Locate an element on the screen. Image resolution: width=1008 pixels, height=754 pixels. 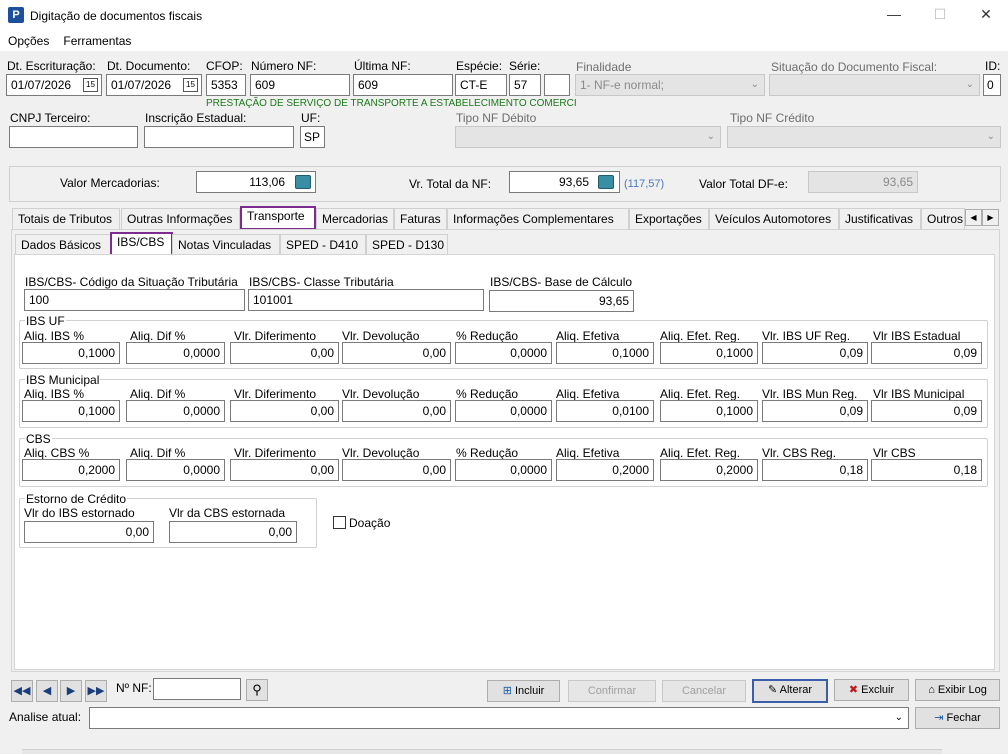
status-bar is located at coordinates (482, 751).